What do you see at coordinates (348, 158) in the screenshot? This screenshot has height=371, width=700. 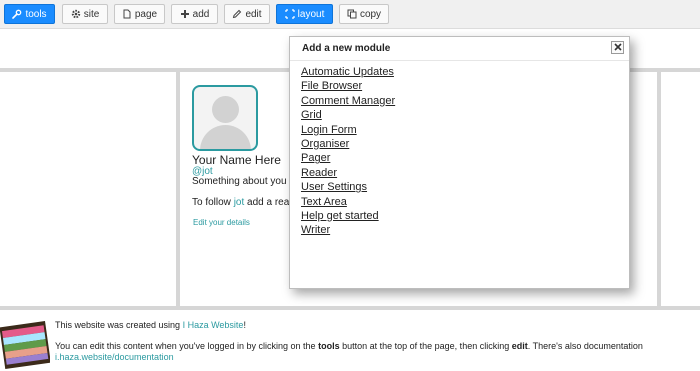 I see `module-item: Pager` at bounding box center [348, 158].